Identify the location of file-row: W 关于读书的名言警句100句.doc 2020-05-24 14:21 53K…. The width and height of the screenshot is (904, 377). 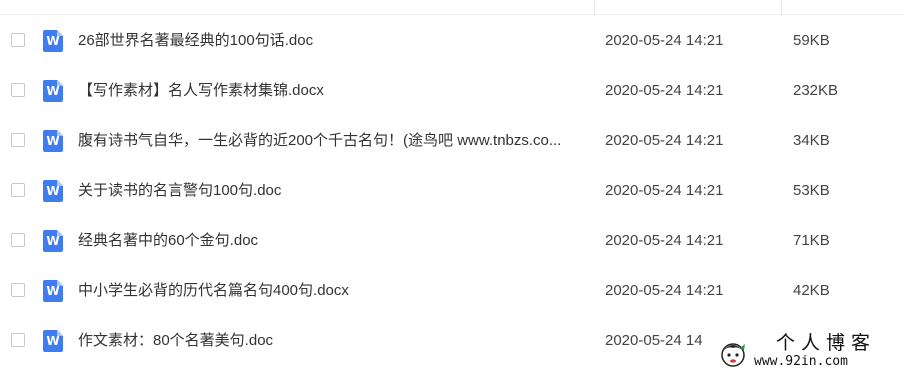
(452, 190).